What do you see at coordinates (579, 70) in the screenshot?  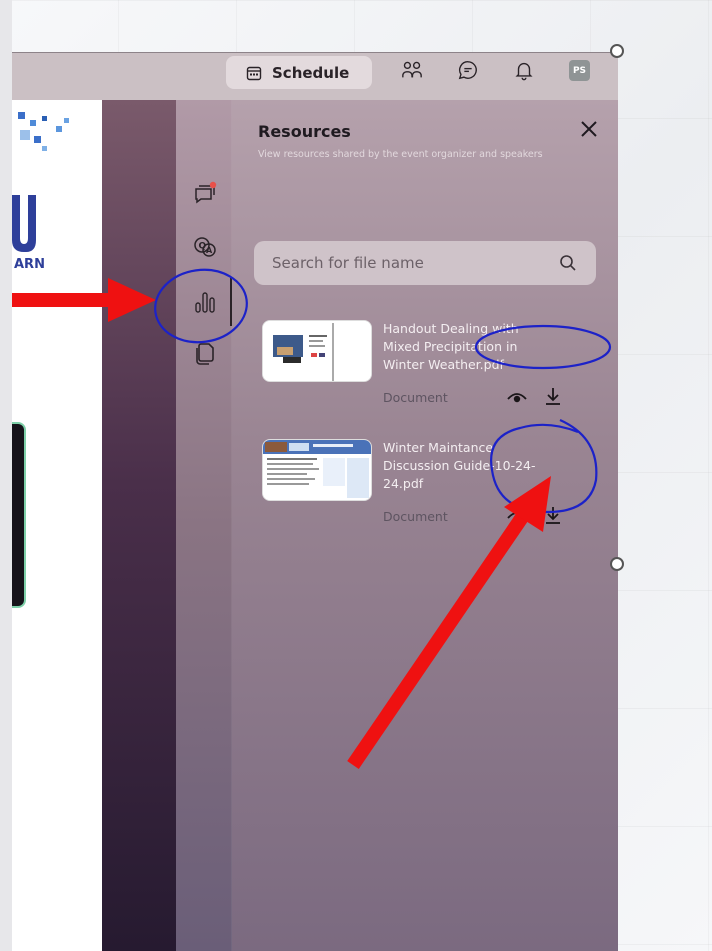 I see `avatar: PS` at bounding box center [579, 70].